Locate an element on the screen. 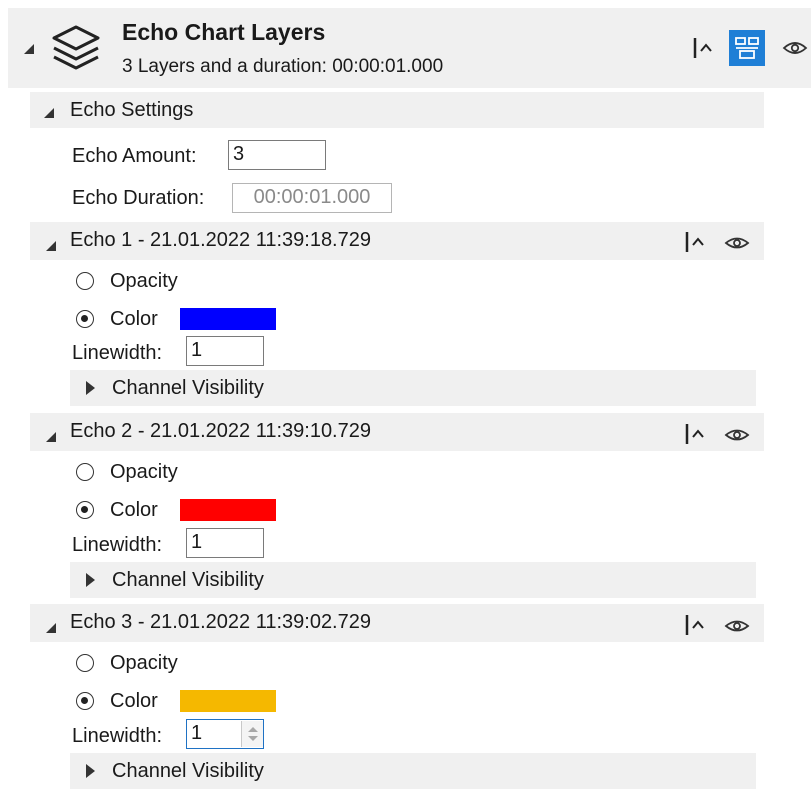 The image size is (811, 792). echo-amount-input: 3 is located at coordinates (277, 155).